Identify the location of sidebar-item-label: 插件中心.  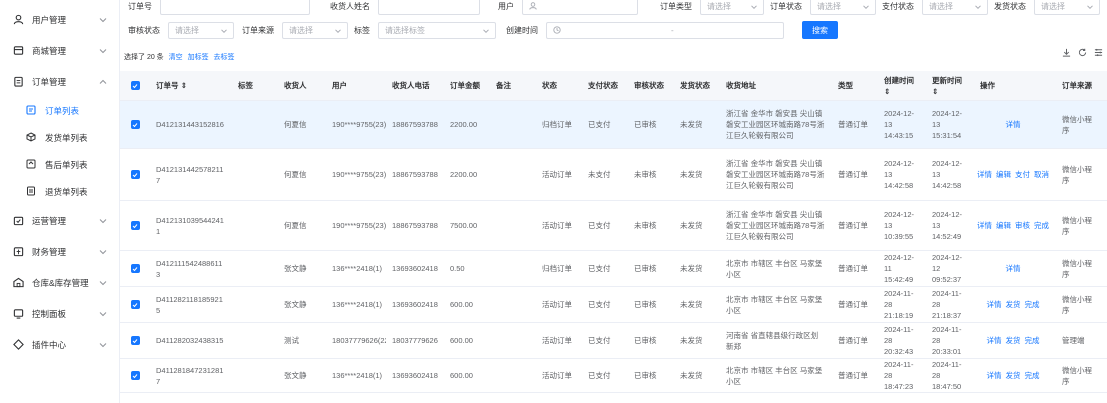
(49, 344).